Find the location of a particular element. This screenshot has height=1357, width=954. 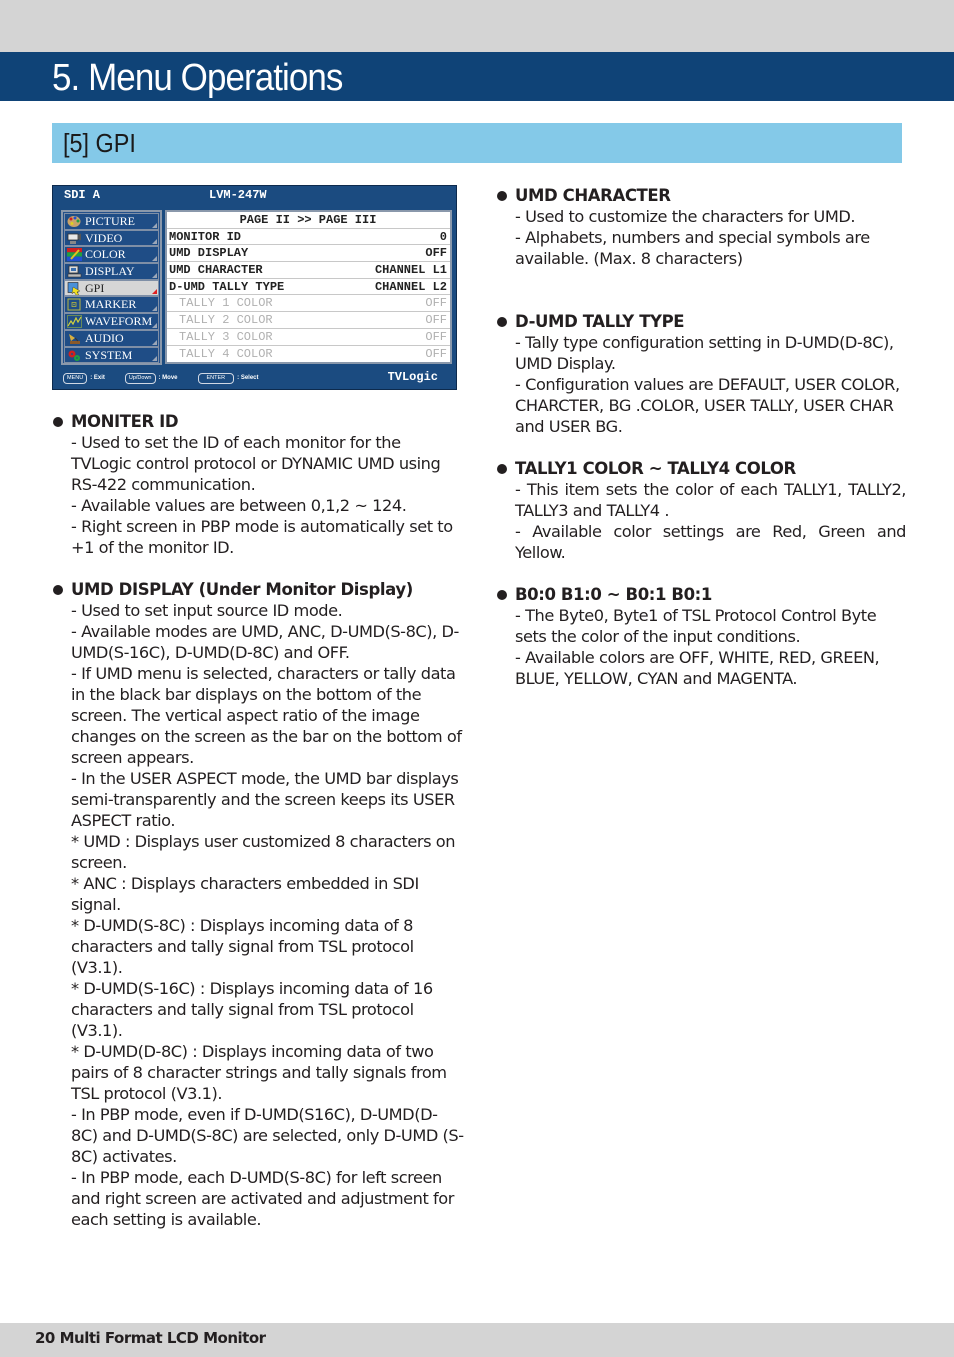

osd-menu-label: SYSTEM is located at coordinates (109, 354).